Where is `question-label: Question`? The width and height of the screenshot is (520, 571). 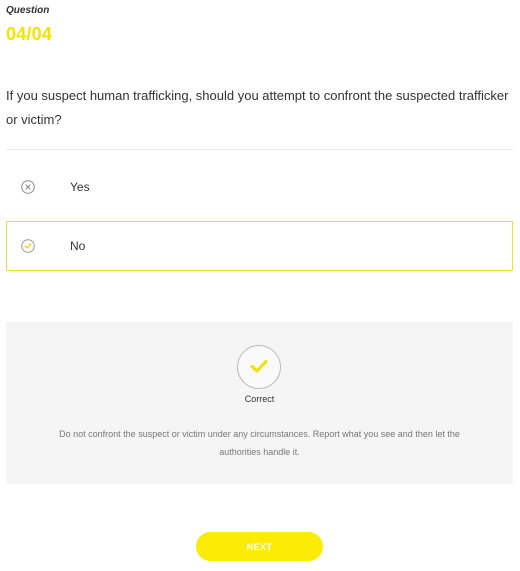
question-label: Question is located at coordinates (28, 10).